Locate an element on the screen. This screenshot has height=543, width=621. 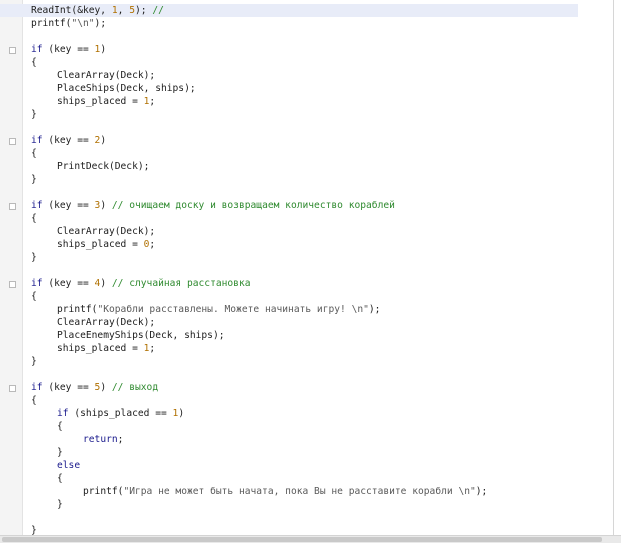
code-token: "\n" is located at coordinates (83, 23).